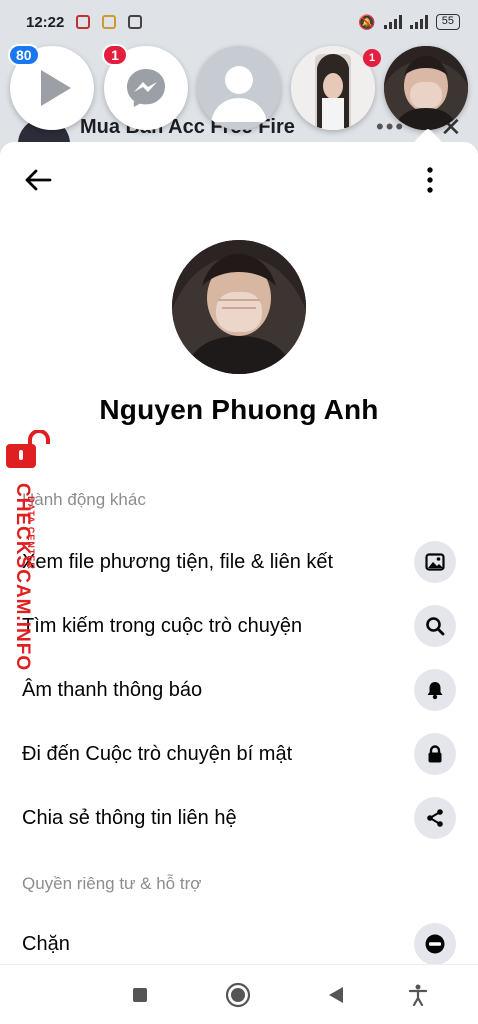 This screenshot has height=1024, width=478. Describe the element at coordinates (162, 625) in the screenshot. I see `action-label: Tìm kiếm trong cuộc trò chuyện` at that location.